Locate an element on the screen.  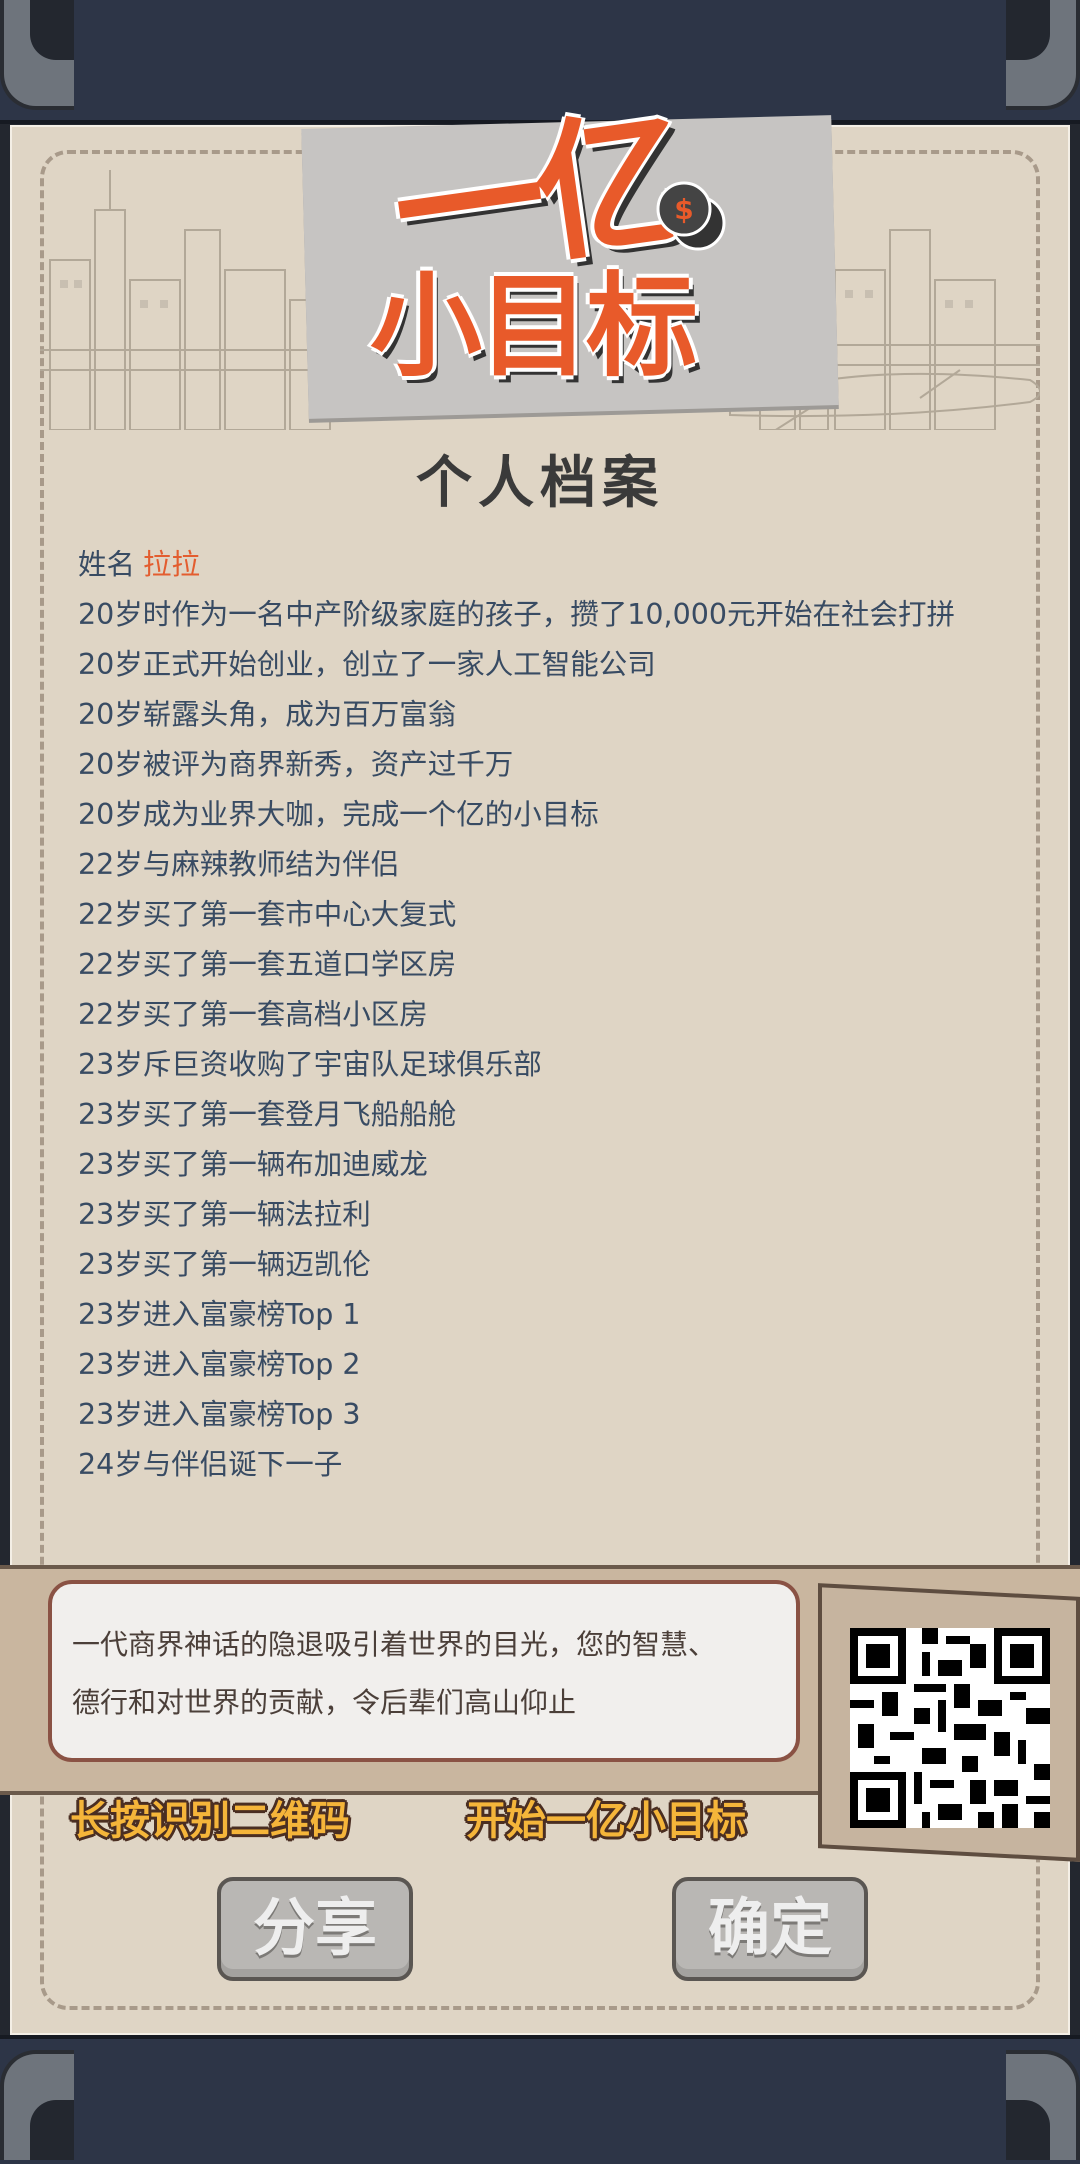
logo-title-line2: 小目标 is located at coordinates (534, 327).